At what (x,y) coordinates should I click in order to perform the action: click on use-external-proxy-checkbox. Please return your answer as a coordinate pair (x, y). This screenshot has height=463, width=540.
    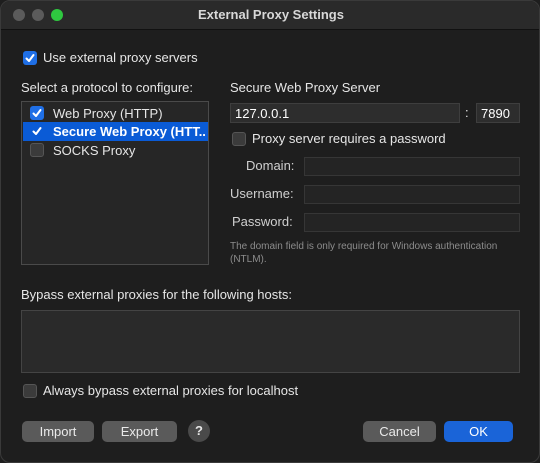
    Looking at the image, I should click on (30, 58).